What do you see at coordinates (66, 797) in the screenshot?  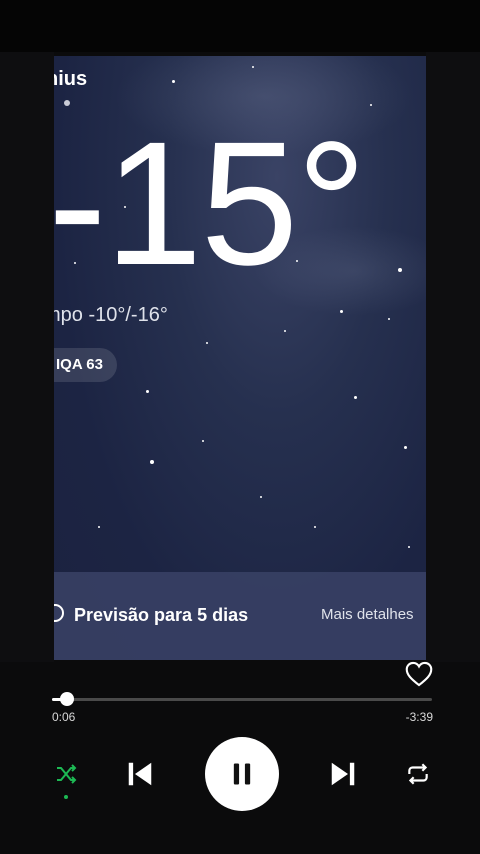 I see `shuffle-active-indicator` at bounding box center [66, 797].